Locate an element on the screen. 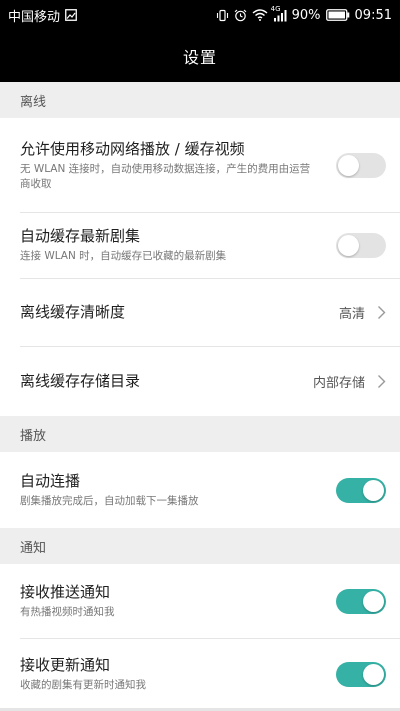  autoplay-toggle is located at coordinates (361, 490).